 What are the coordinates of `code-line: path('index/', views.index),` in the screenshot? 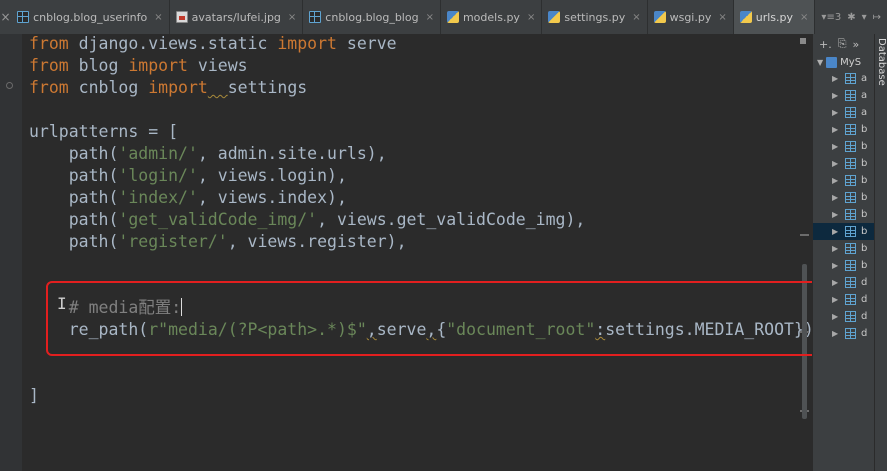 It's located at (426, 198).